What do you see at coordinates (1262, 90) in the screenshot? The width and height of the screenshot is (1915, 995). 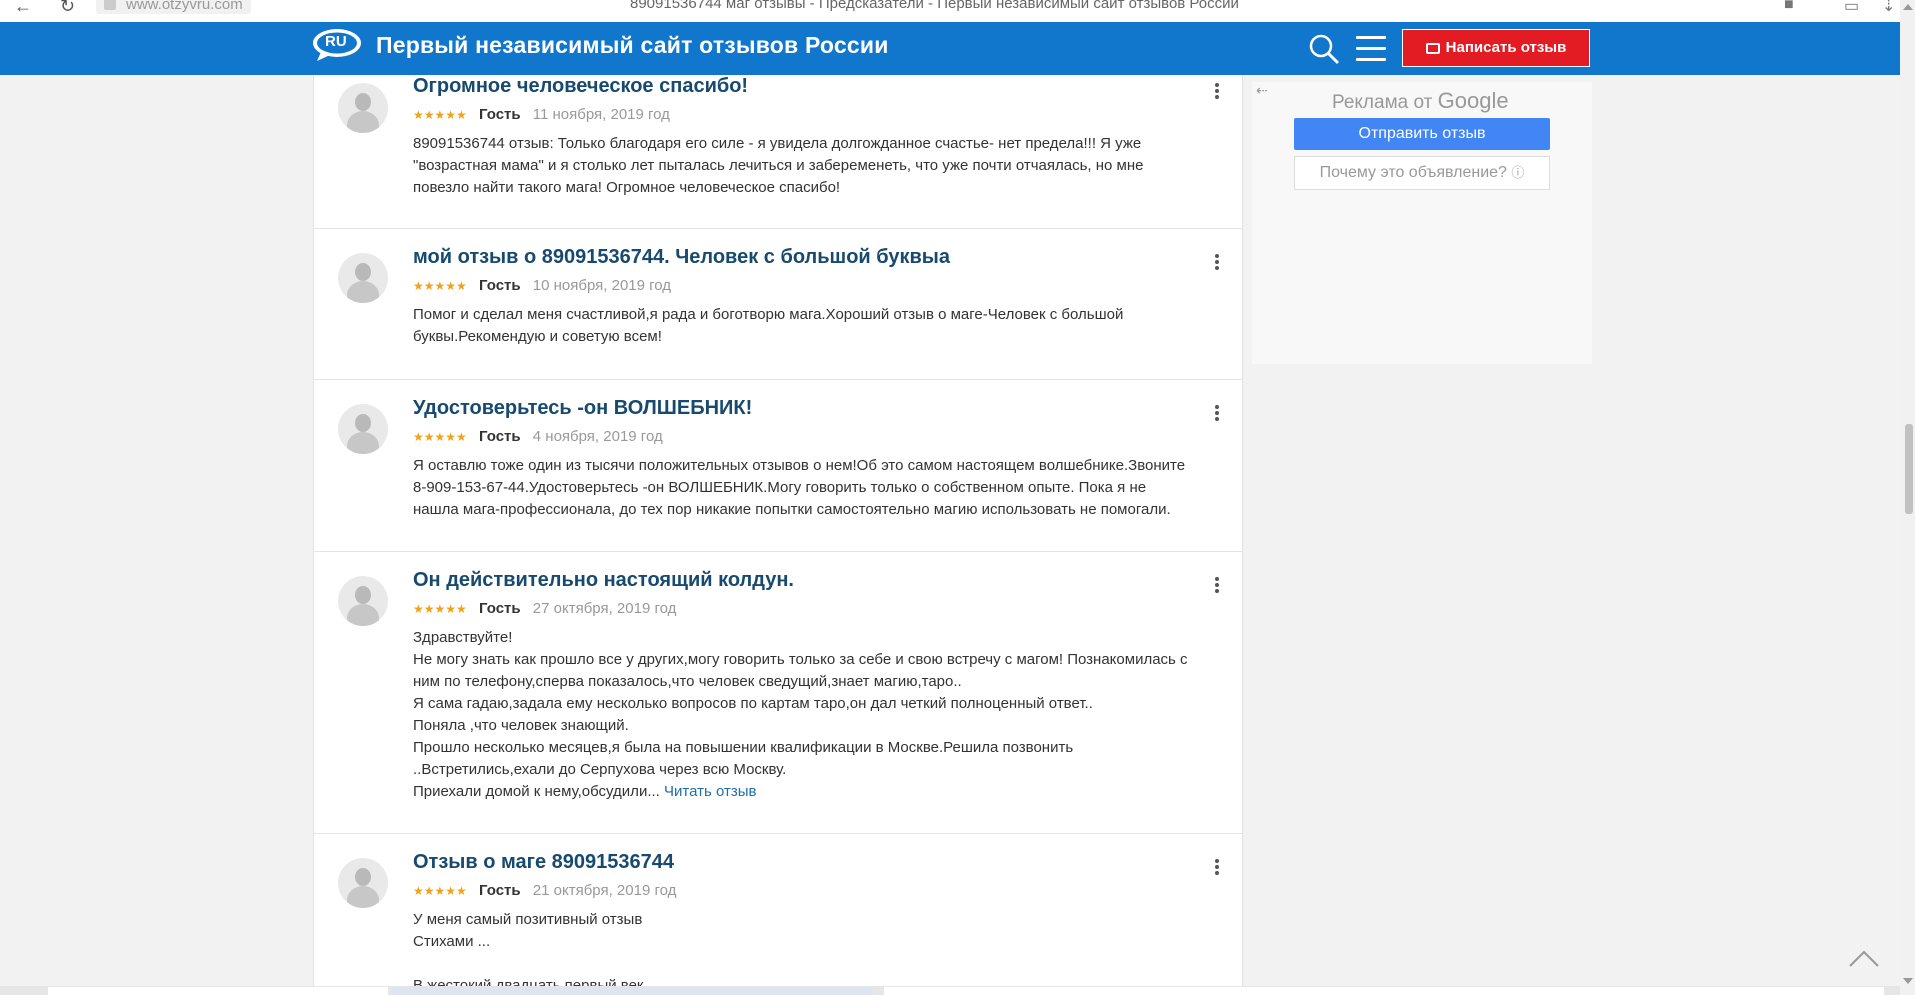 I see `ad-back-arrow-icon: ⇠` at bounding box center [1262, 90].